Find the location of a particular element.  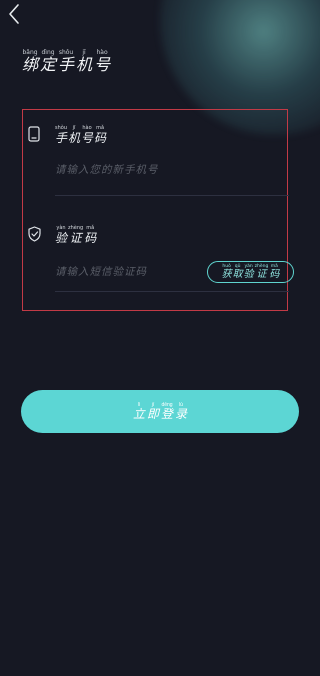

title-char: shǒu 手 is located at coordinates (66, 61).